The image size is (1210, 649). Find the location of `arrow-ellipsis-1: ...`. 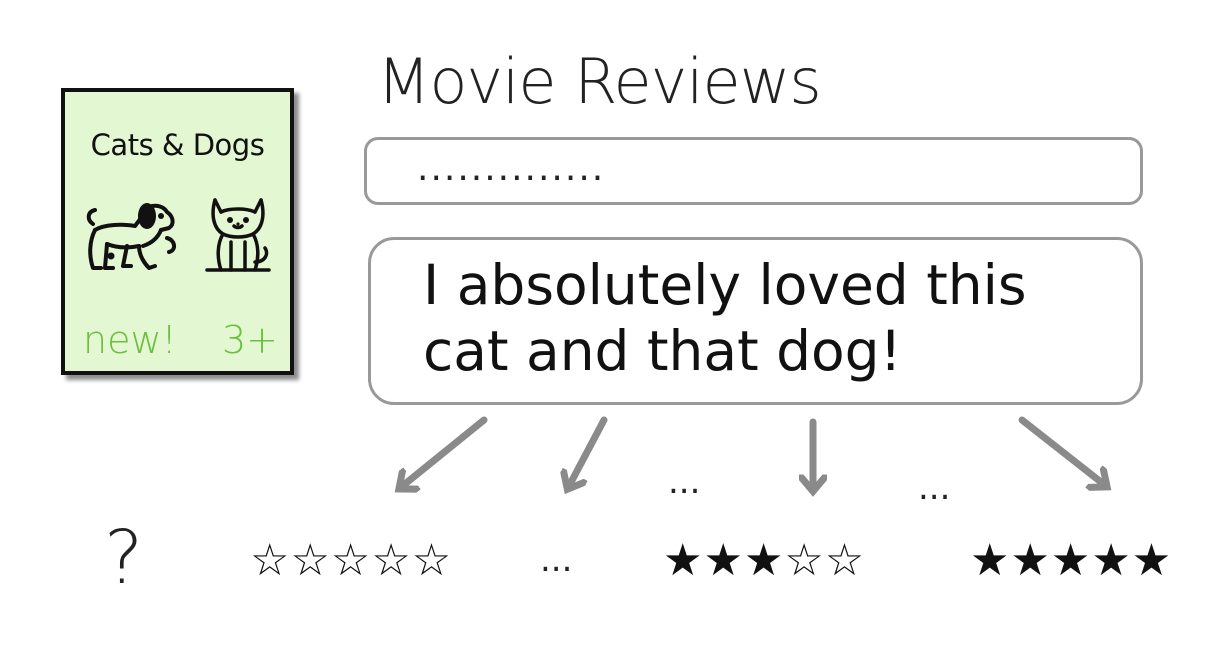

arrow-ellipsis-1: ... is located at coordinates (684, 482).